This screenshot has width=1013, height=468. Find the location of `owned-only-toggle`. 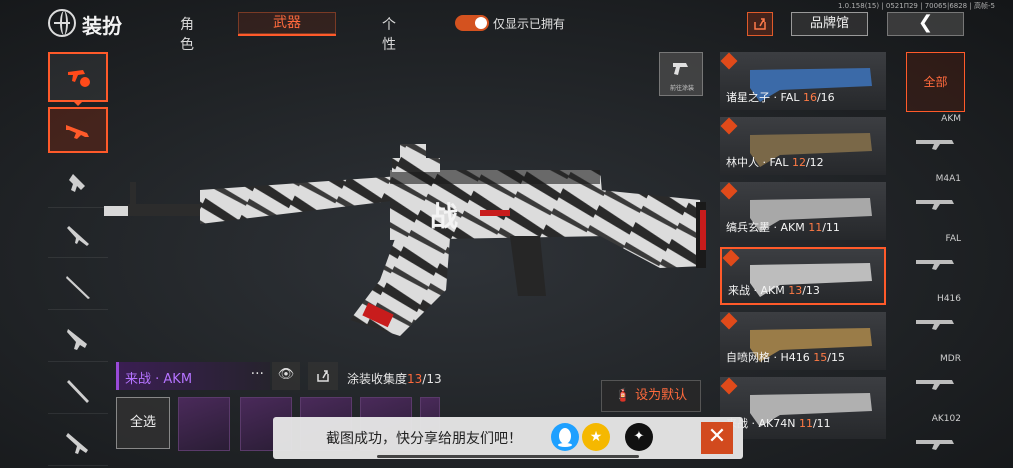

owned-only-toggle is located at coordinates (472, 23).